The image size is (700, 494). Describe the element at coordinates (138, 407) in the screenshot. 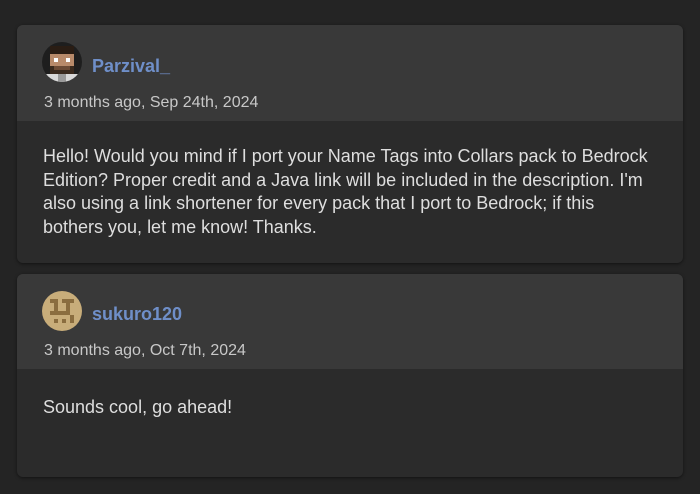

I see `comment-body: Sounds cool, go ahead!` at that location.